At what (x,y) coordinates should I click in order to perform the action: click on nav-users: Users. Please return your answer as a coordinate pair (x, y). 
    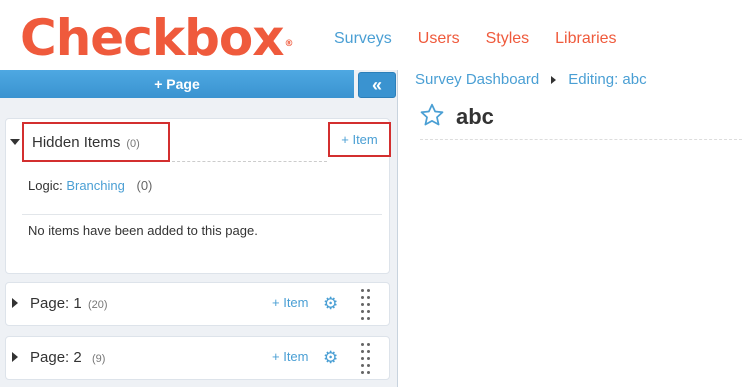
    Looking at the image, I should click on (439, 39).